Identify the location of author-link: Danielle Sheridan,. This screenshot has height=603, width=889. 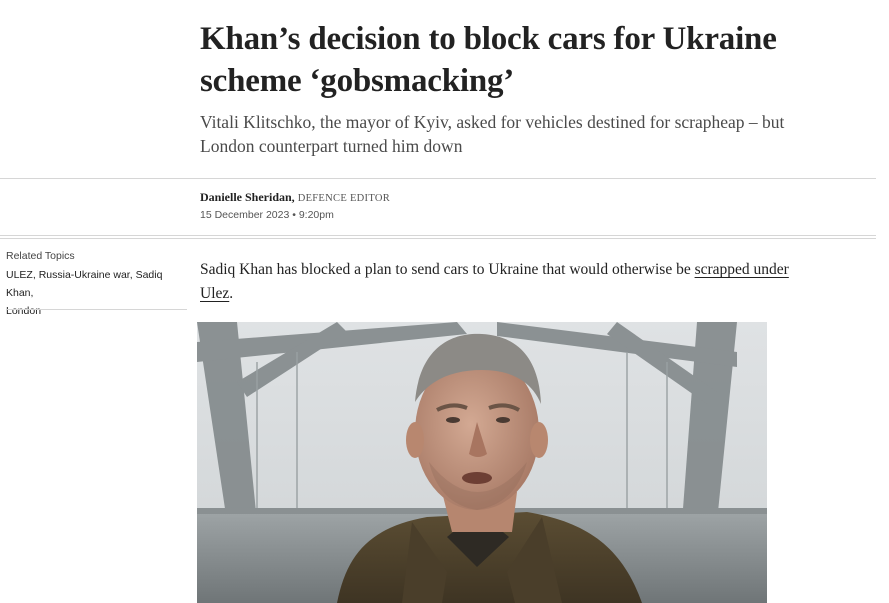
(247, 197).